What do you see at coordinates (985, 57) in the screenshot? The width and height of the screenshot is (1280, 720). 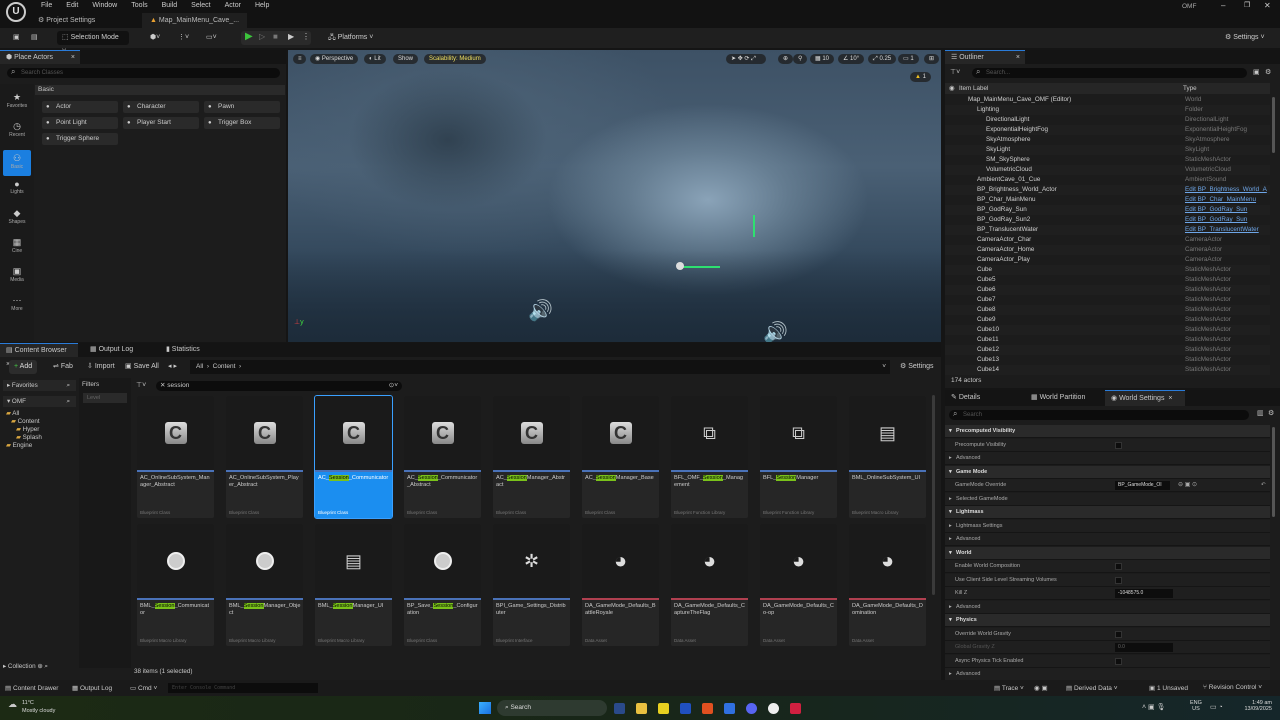 I see `tab-outliner: ☰ Outliner ×` at bounding box center [985, 57].